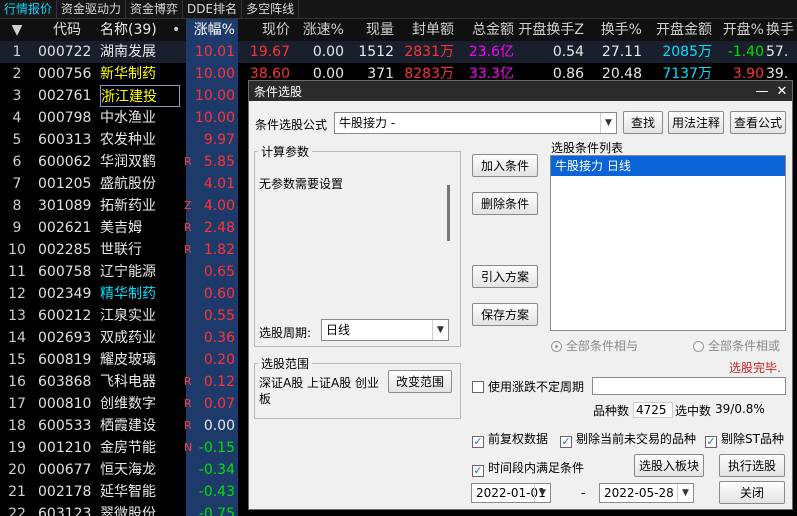 The width and height of the screenshot is (797, 516). What do you see at coordinates (212, 30) in the screenshot?
I see `col-pct: 涨幅%` at bounding box center [212, 30].